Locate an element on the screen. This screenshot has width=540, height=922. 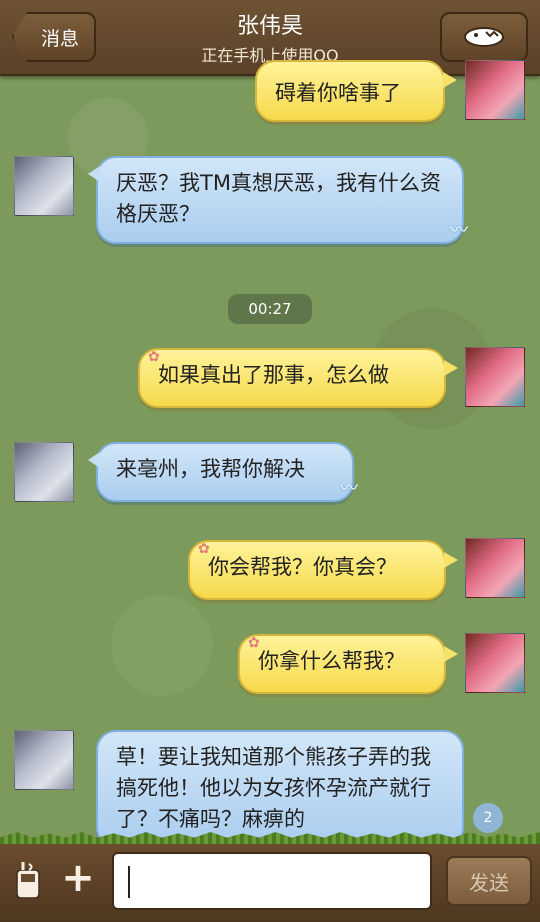
dinosaur-icon is located at coordinates (484, 37).